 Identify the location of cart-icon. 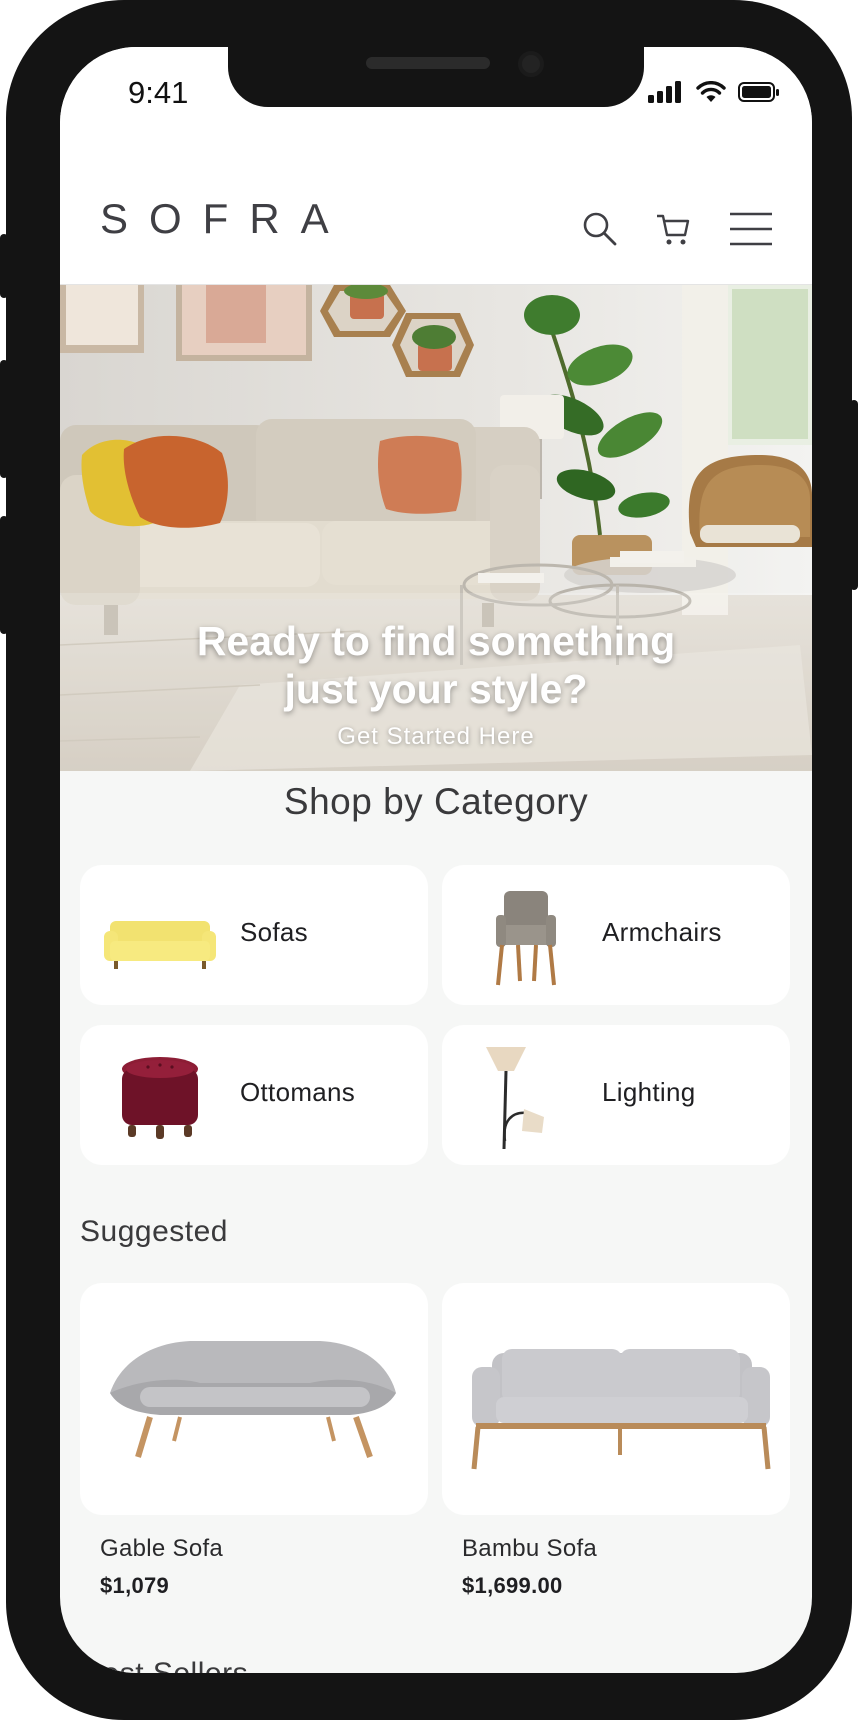
(673, 229).